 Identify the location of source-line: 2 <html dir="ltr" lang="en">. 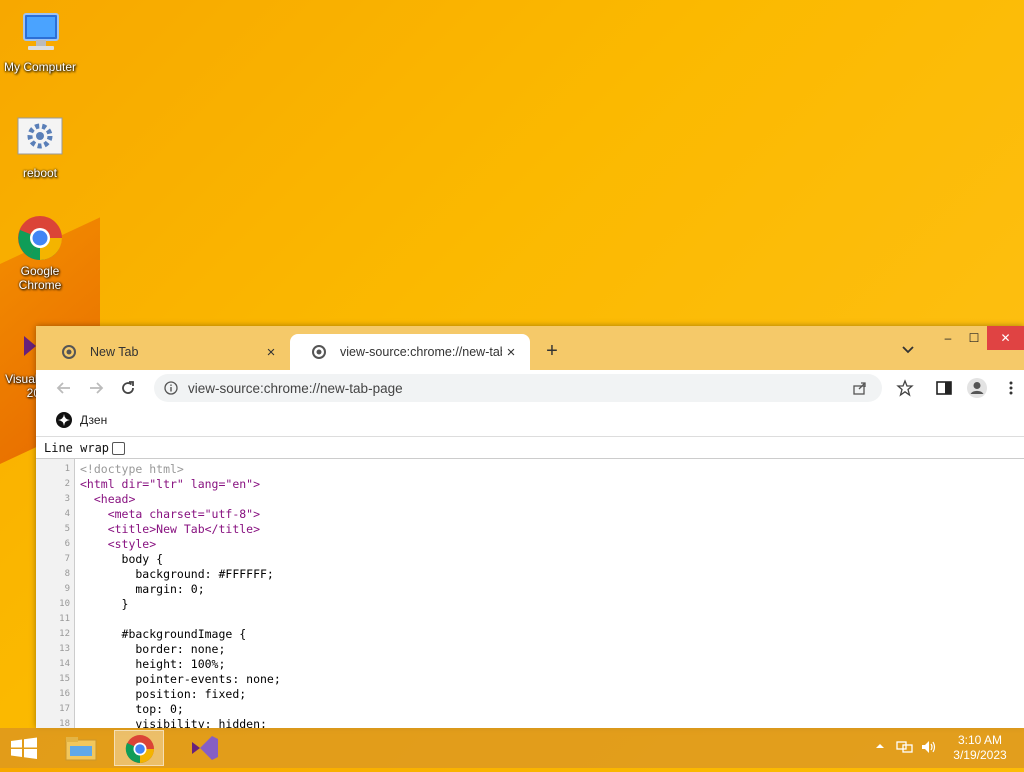
(530, 484).